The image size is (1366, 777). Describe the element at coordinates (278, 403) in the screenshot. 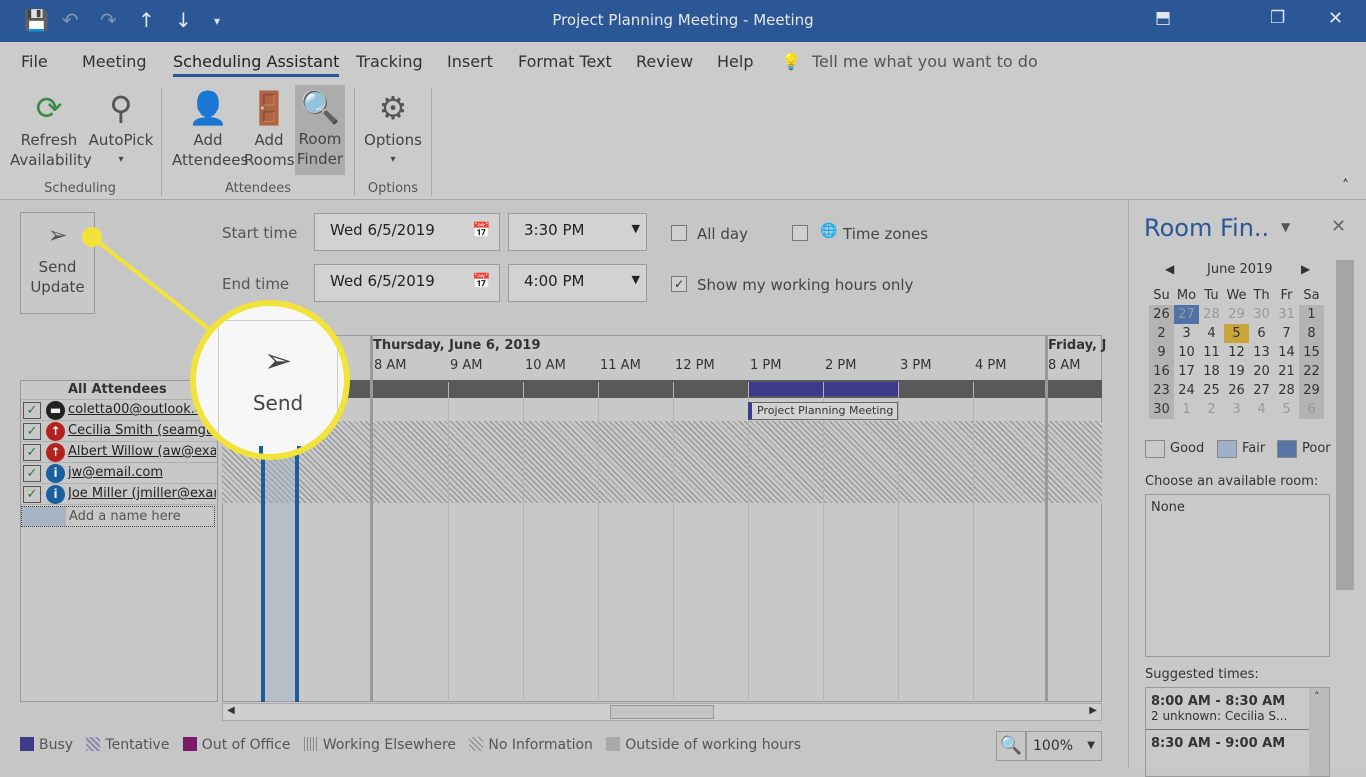

I see `label: Send` at that location.